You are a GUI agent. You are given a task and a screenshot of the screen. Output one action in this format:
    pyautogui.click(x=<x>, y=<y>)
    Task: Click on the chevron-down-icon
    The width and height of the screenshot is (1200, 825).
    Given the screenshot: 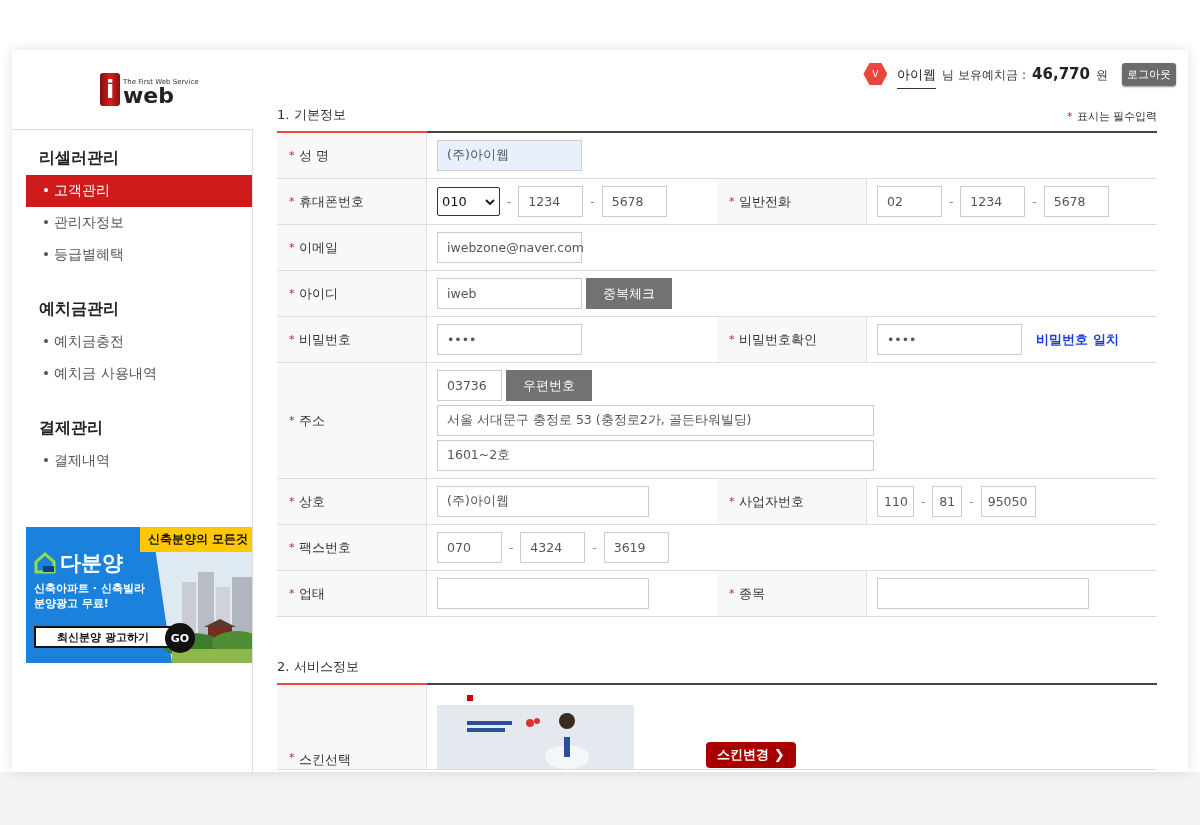 What is the action you would take?
    pyautogui.click(x=490, y=201)
    